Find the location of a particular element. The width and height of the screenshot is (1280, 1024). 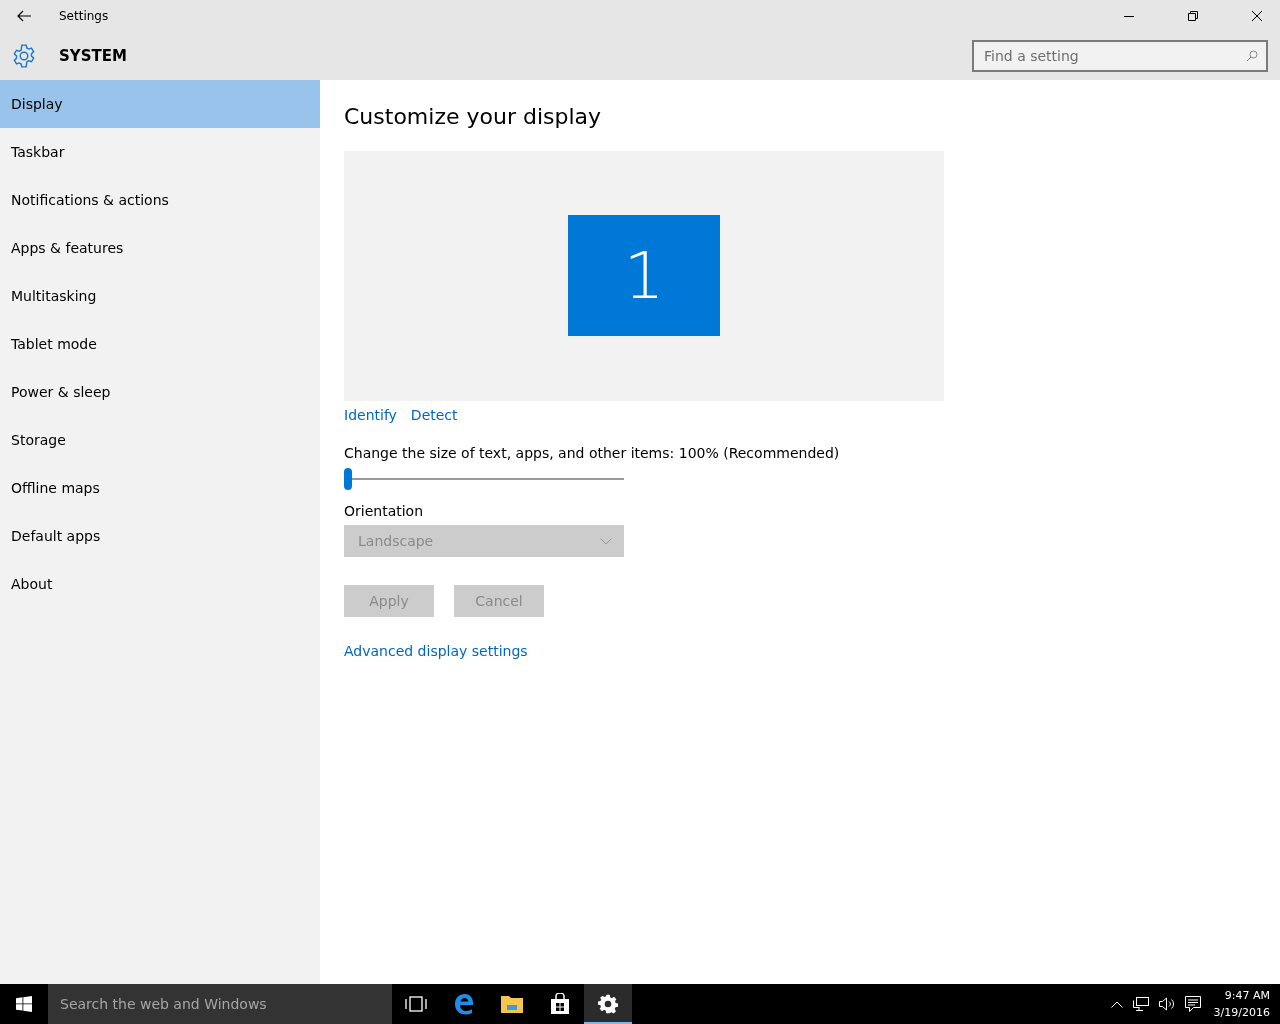

scale-label: Change the size of text, apps, and other items: 100% (Recommended) is located at coordinates (592, 453).